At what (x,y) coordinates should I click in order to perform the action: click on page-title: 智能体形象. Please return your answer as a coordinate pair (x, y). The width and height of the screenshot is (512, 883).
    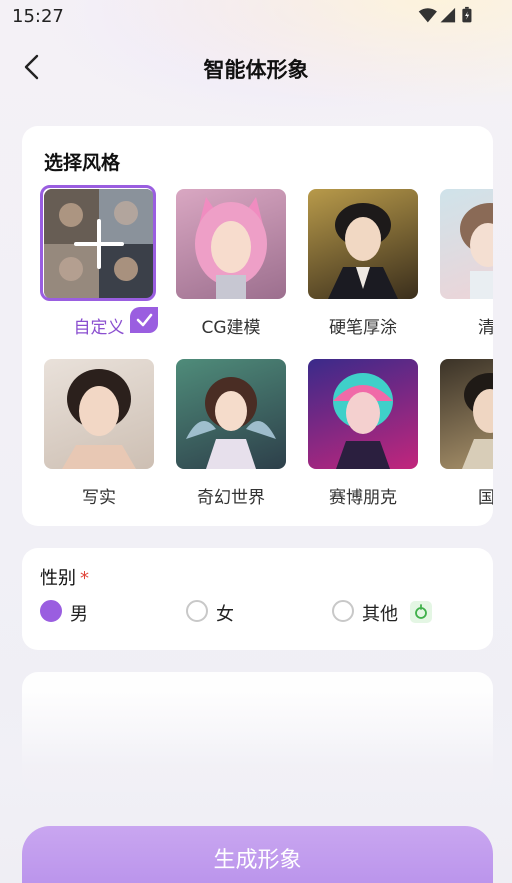
    Looking at the image, I should click on (256, 70).